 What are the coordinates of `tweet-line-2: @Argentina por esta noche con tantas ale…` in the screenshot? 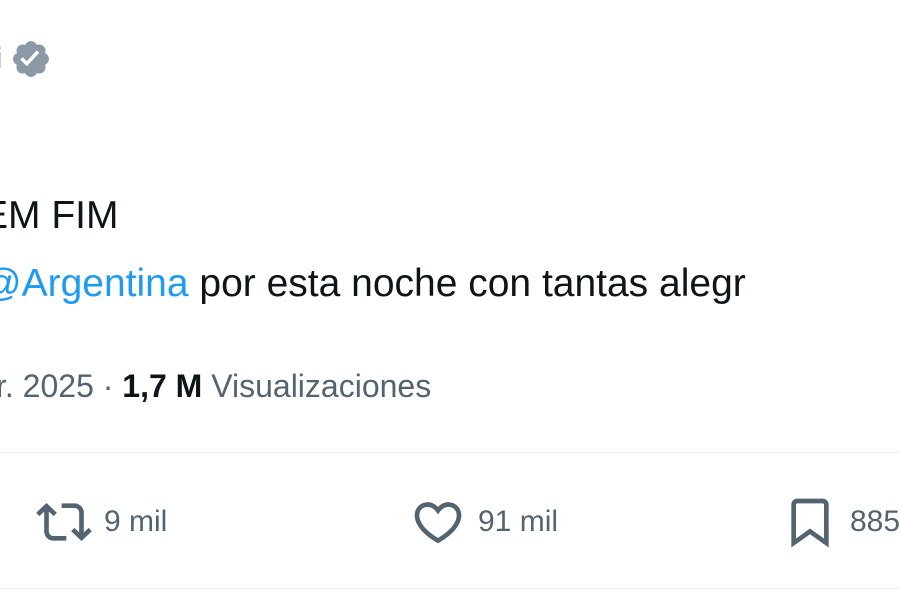 It's located at (373, 284).